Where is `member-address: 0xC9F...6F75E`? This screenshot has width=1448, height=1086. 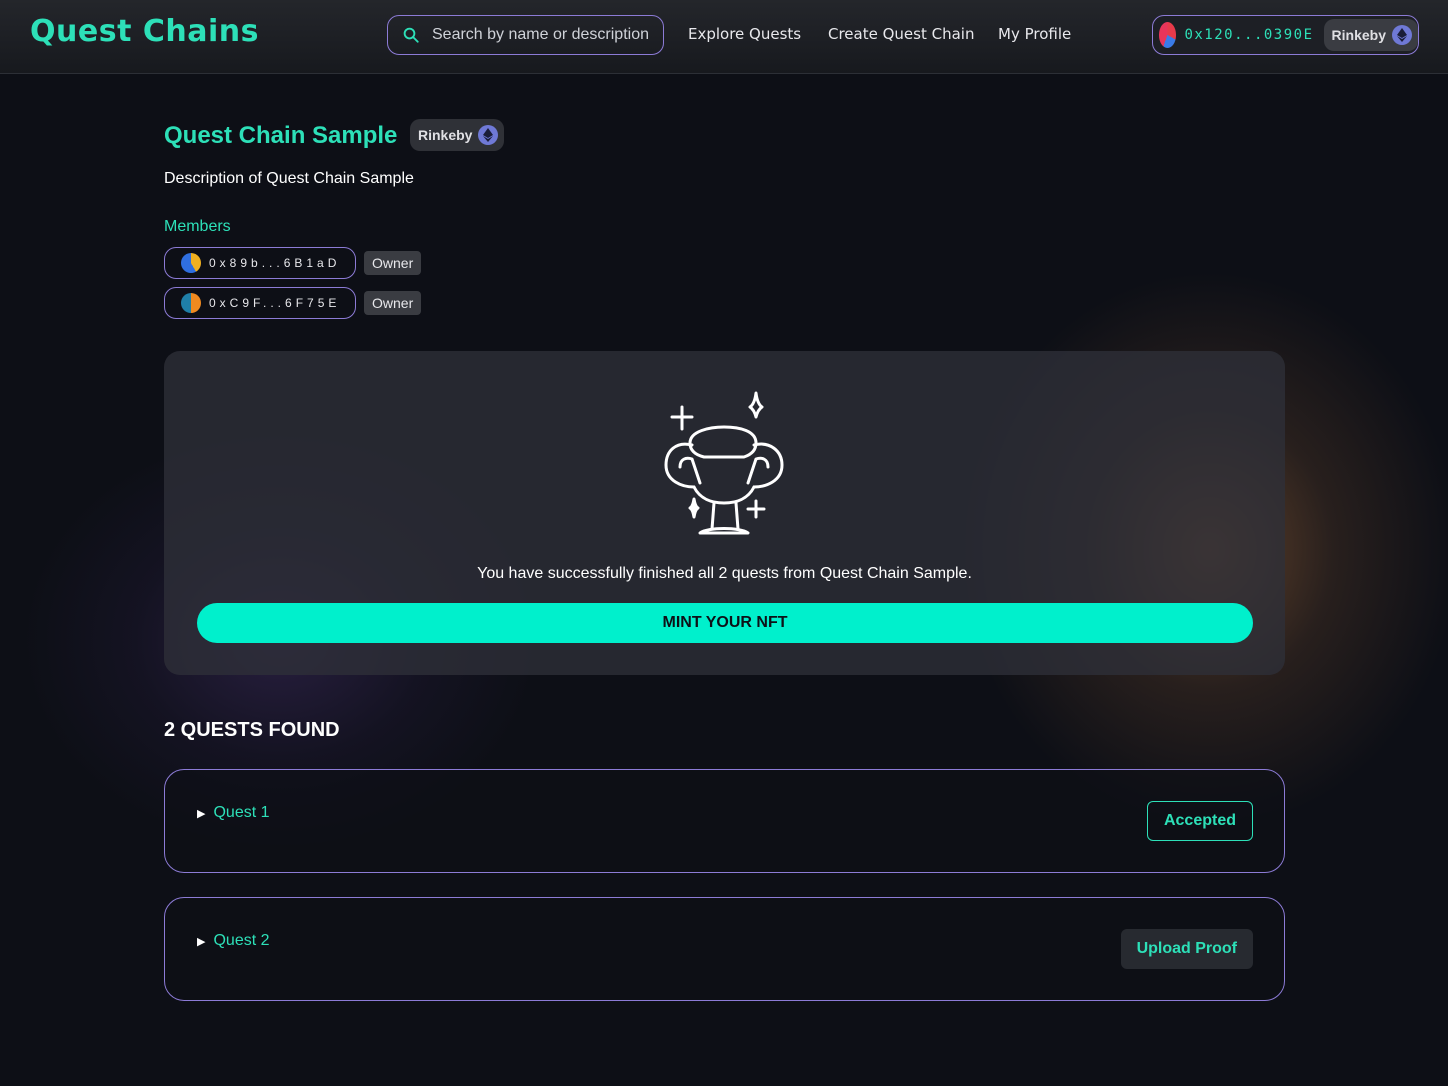
member-address: 0xC9F...6F75E is located at coordinates (275, 303).